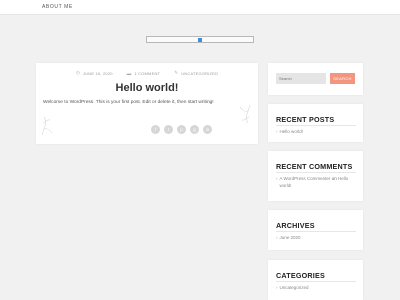 The height and width of the screenshot is (300, 400). I want to click on archive-link: June 2020, so click(290, 237).